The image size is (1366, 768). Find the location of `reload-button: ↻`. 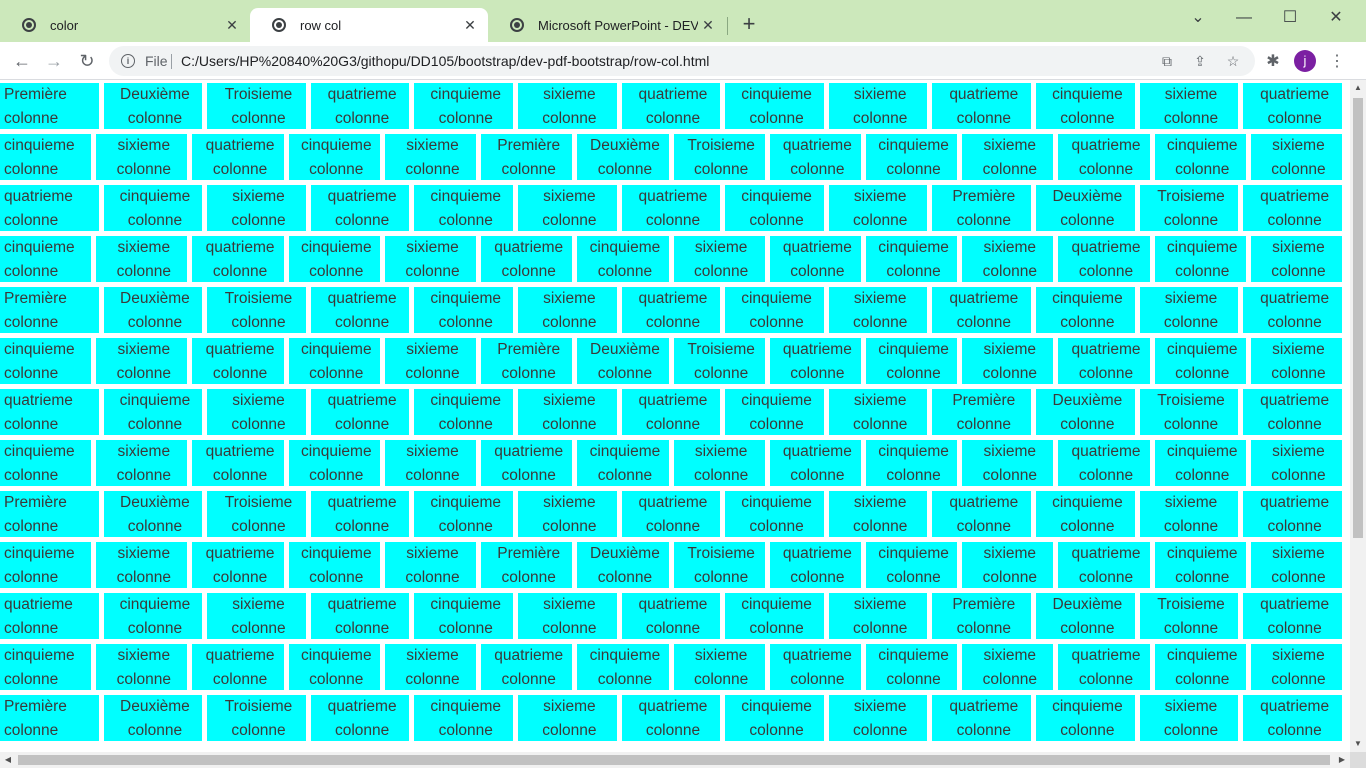

reload-button: ↻ is located at coordinates (87, 61).